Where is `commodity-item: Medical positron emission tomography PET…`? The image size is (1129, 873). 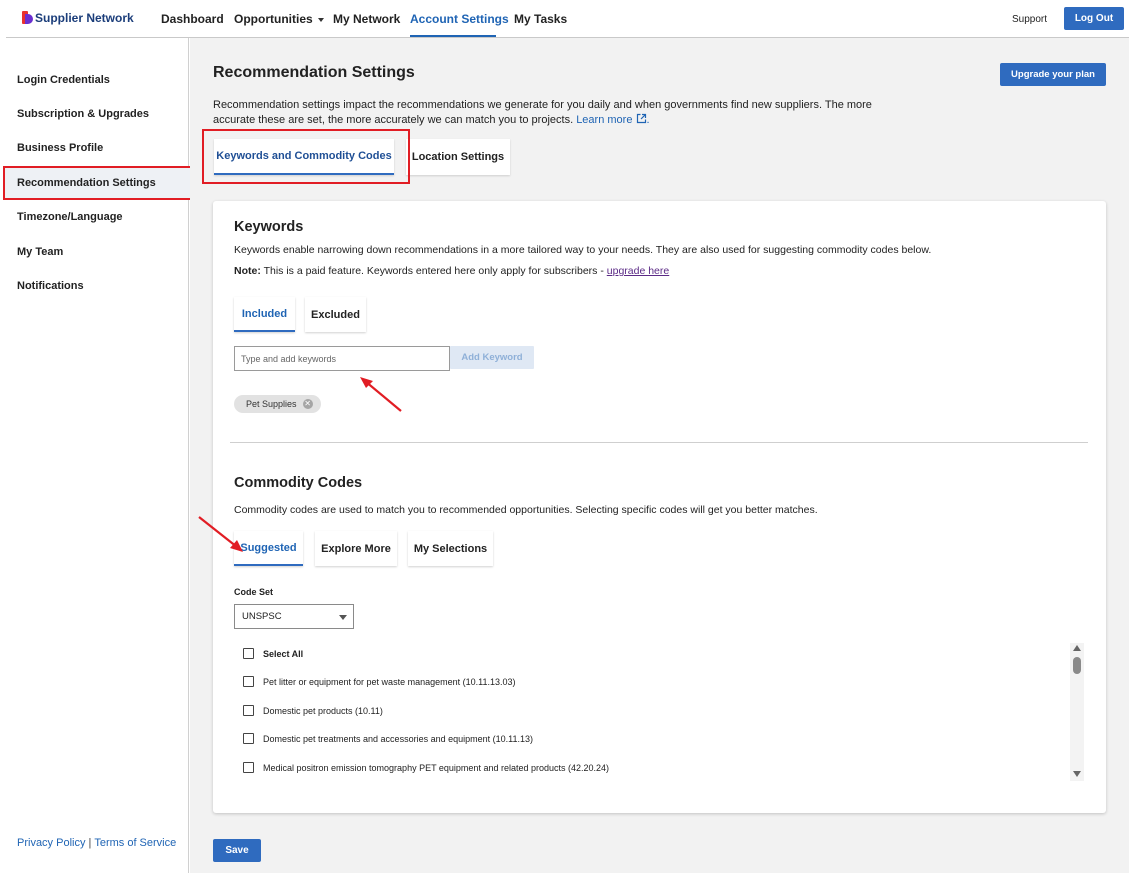
commodity-item: Medical positron emission tomography PET… is located at coordinates (426, 767).